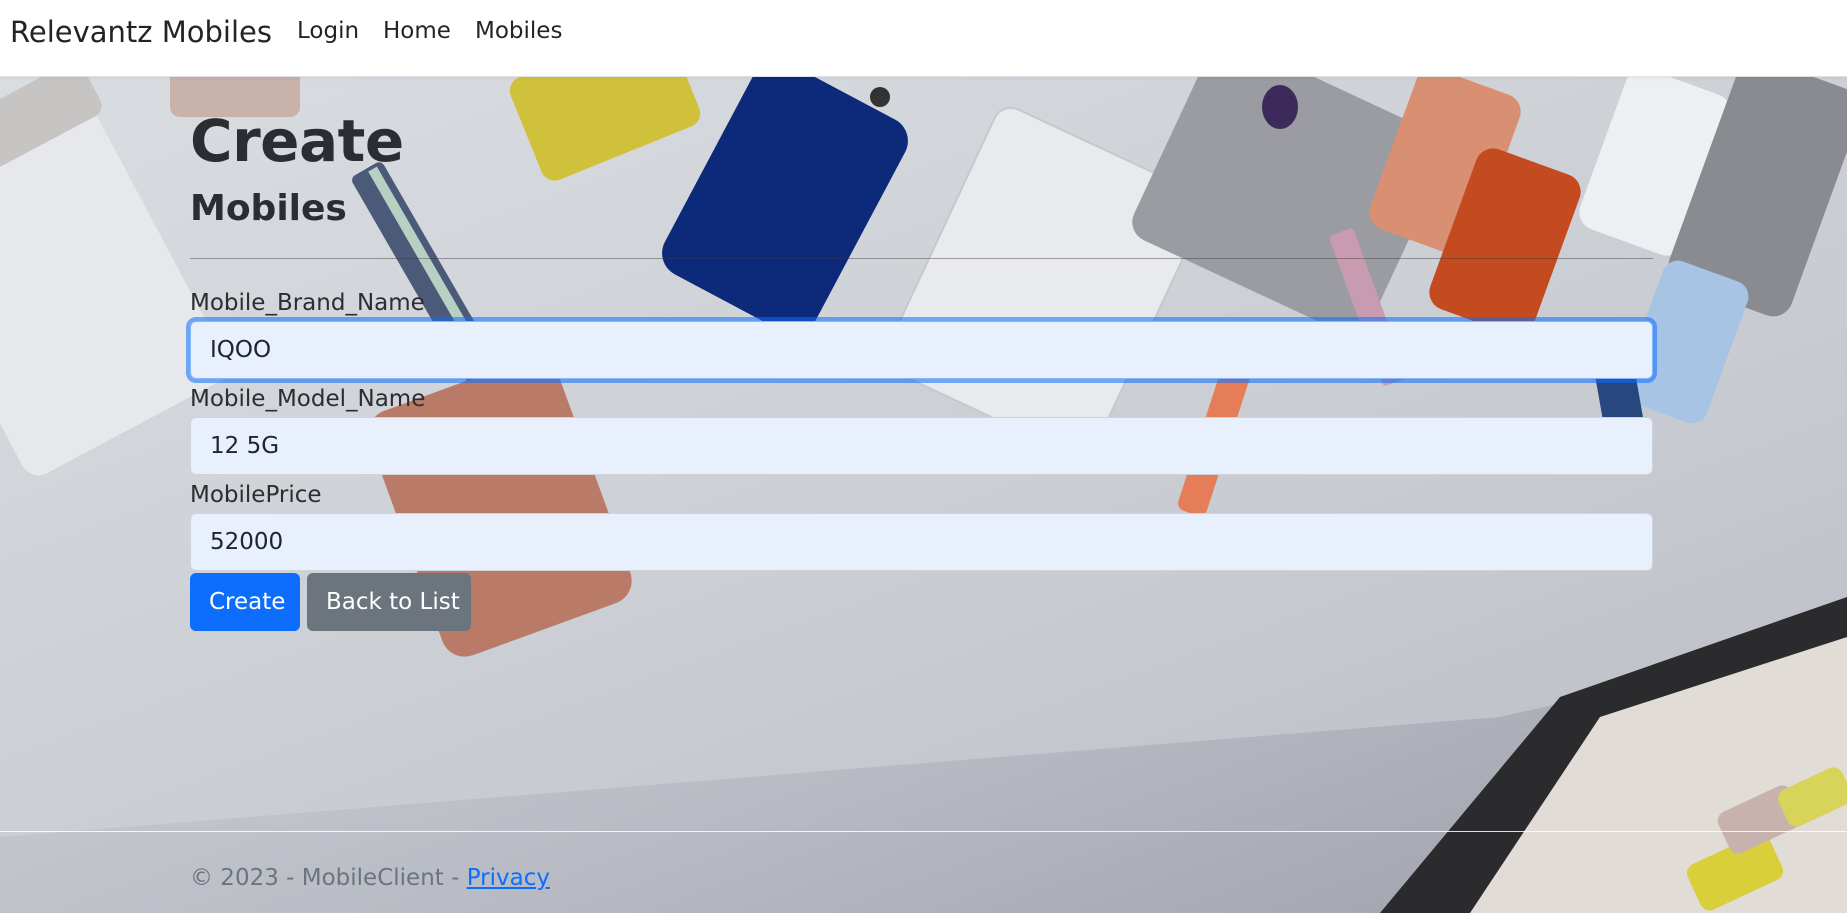 Image resolution: width=1847 pixels, height=913 pixels. I want to click on footer: © 2023 - MobileClient - Privacy, so click(370, 878).